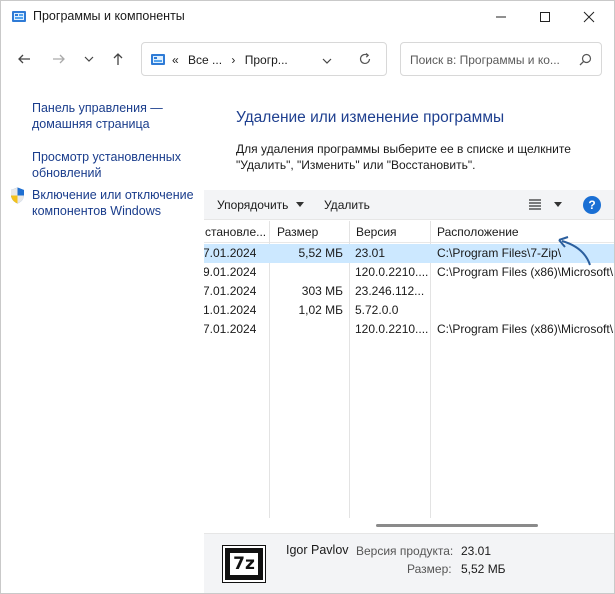  Describe the element at coordinates (499, 253) in the screenshot. I see `cell-location: C:\Program Files\7-Zip\` at that location.